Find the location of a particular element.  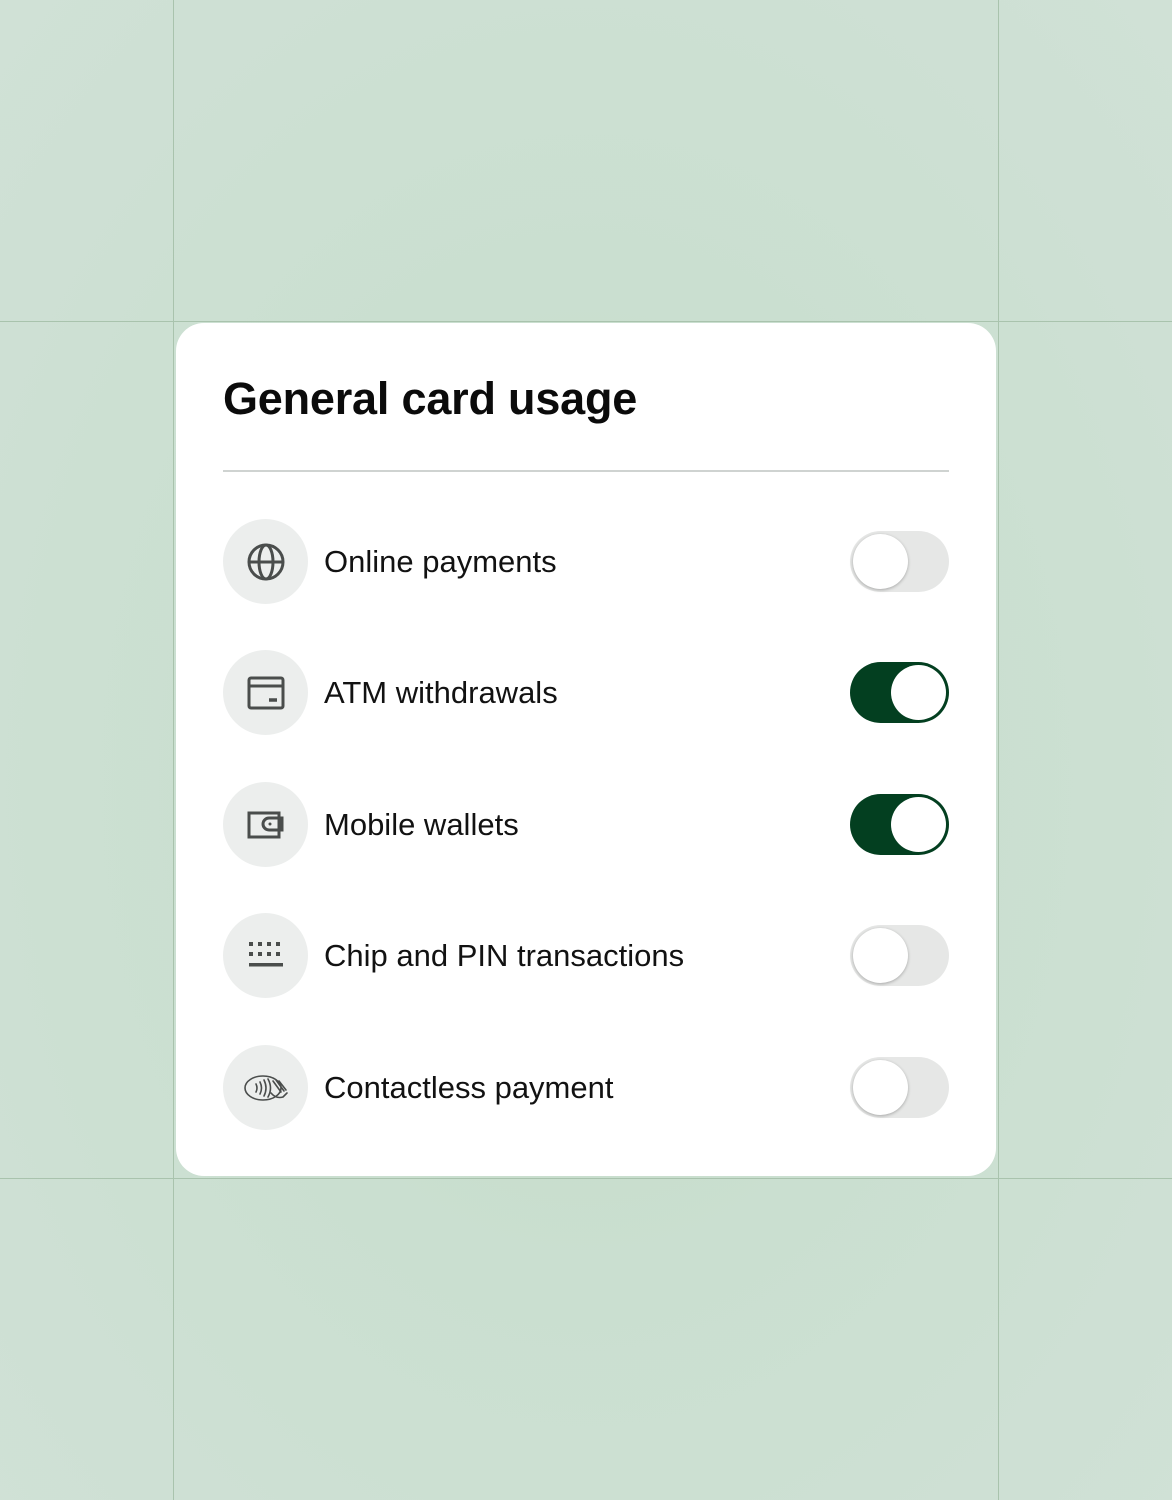

contactless-icon is located at coordinates (265, 1087).